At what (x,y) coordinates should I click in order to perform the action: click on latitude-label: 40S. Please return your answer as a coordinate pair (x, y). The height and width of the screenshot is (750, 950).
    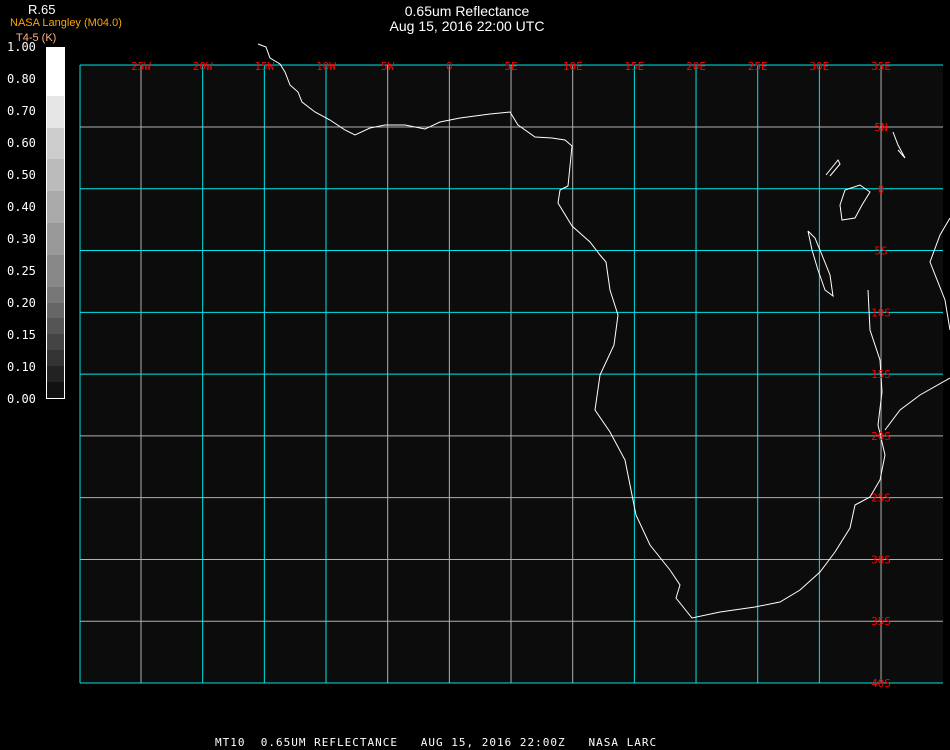
    Looking at the image, I should click on (881, 683).